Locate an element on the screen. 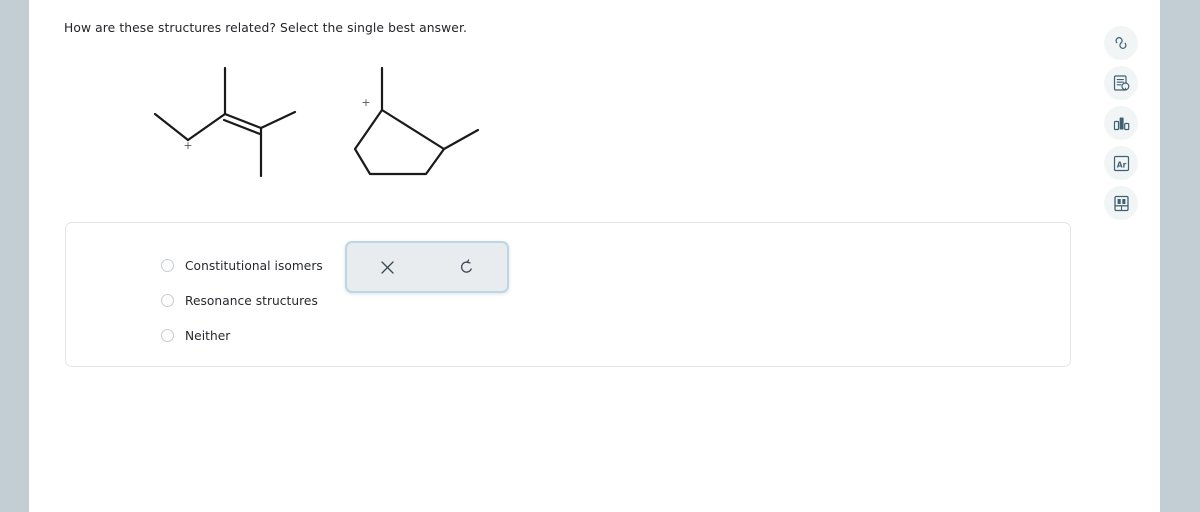 The width and height of the screenshot is (1200, 512). drawing-tool-panel is located at coordinates (427, 267).